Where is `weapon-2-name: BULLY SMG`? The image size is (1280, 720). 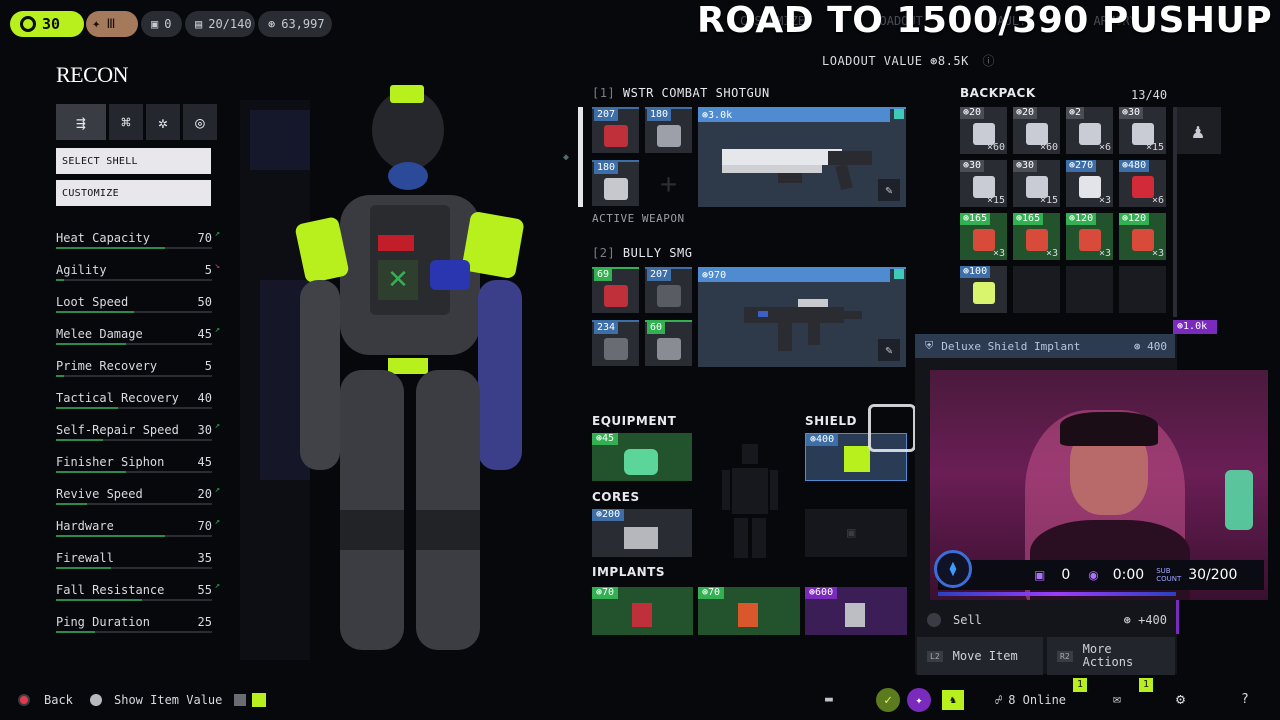
weapon-2-name: BULLY SMG is located at coordinates (657, 253).